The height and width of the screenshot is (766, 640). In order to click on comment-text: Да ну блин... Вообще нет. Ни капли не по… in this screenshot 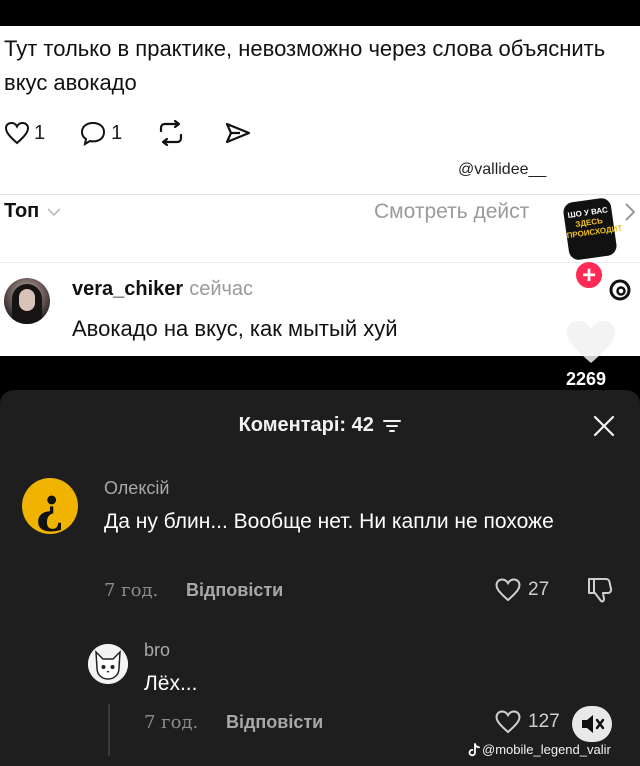, I will do `click(329, 521)`.